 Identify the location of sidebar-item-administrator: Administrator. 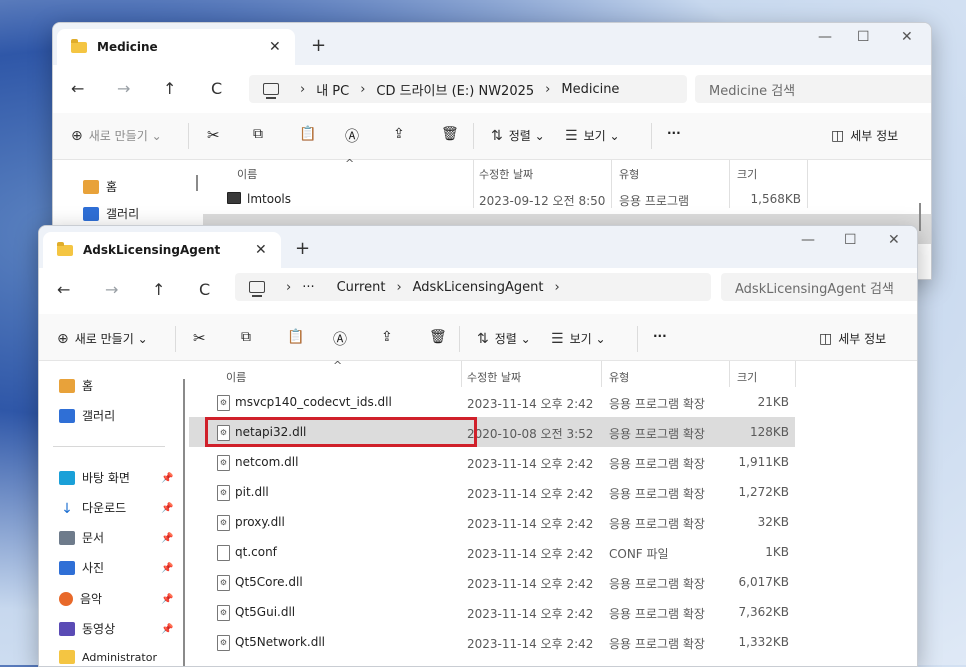
(108, 657).